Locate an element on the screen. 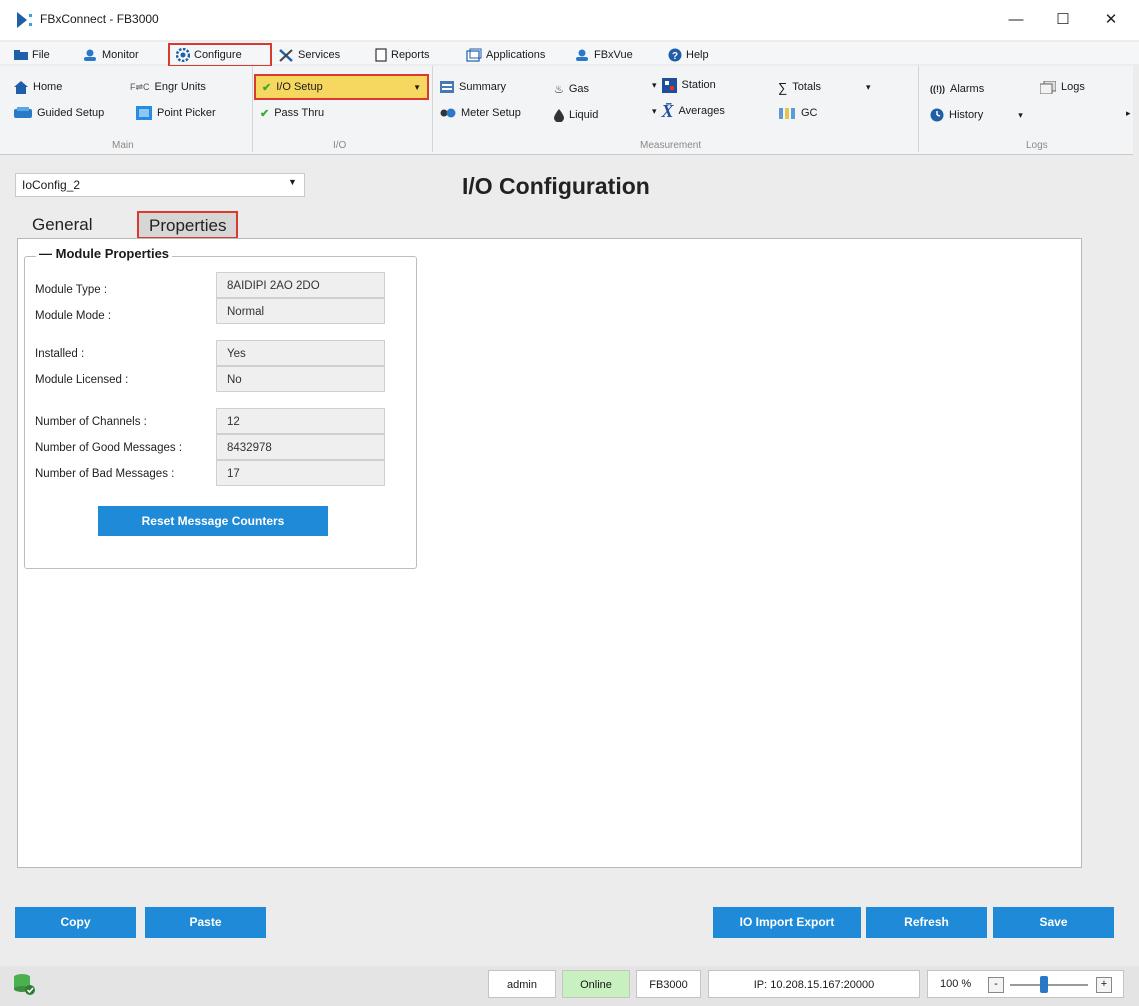  chevron-down-icon: ▼ is located at coordinates (417, 87).